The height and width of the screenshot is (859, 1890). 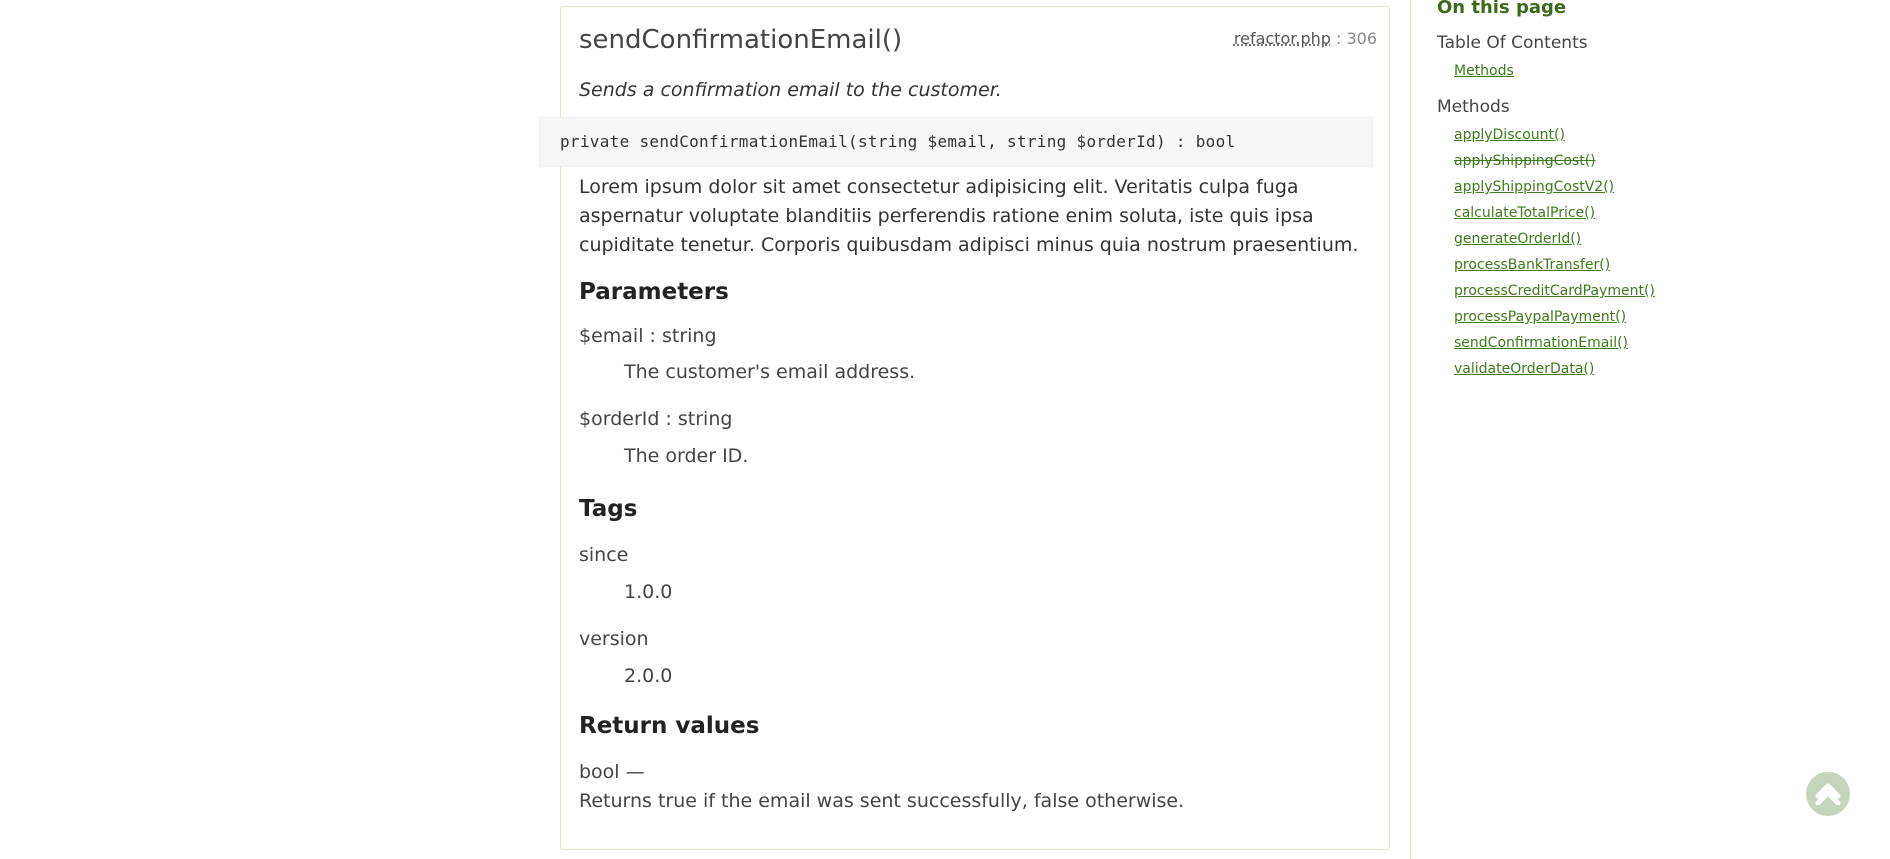 What do you see at coordinates (1361, 38) in the screenshot?
I see `source-line-number: 306` at bounding box center [1361, 38].